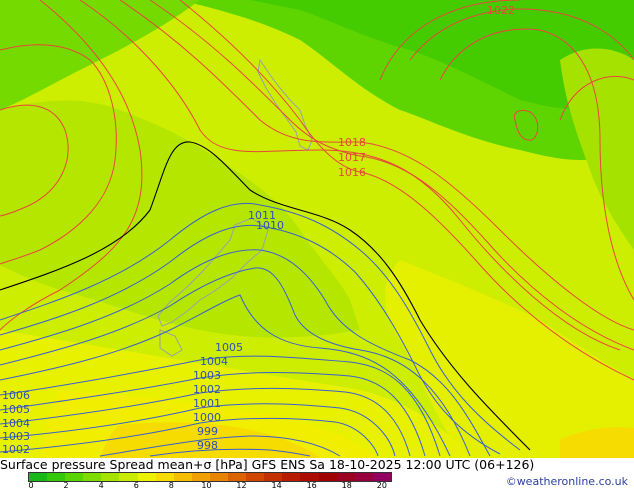 This screenshot has width=634, height=490. Describe the element at coordinates (207, 403) in the screenshot. I see `isobar-label-1001: 1001` at that location.